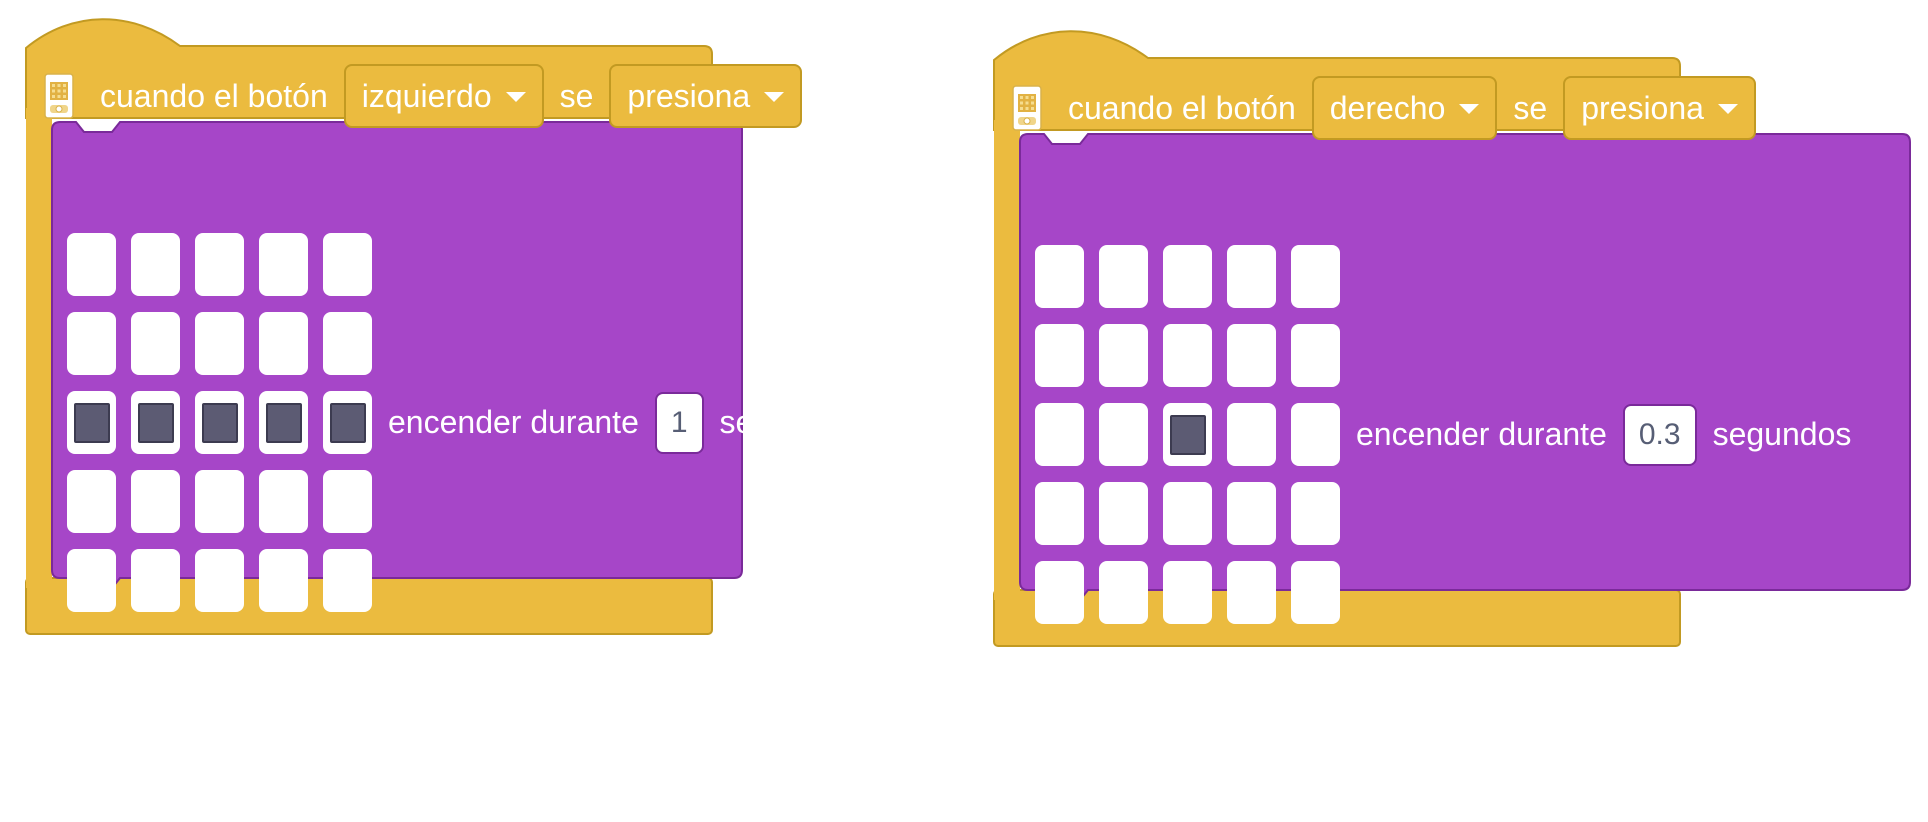 This screenshot has width=1928, height=822. I want to click on duration-input: 0.3, so click(1659, 434).